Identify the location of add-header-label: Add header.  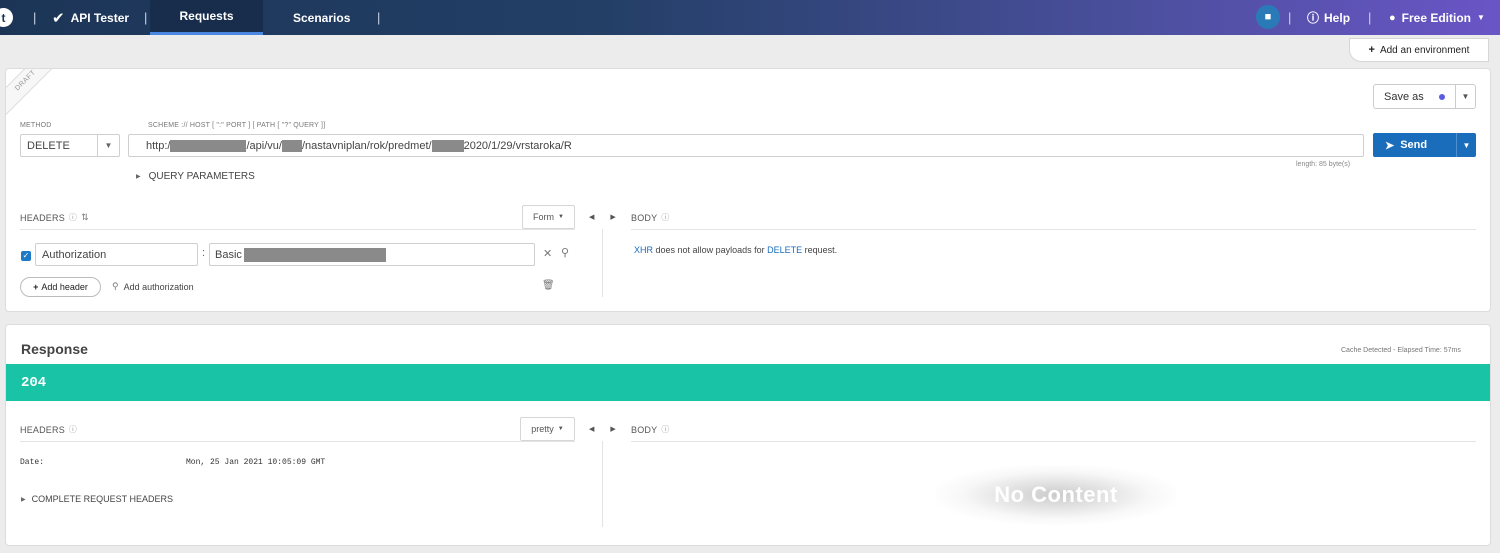
(64, 287).